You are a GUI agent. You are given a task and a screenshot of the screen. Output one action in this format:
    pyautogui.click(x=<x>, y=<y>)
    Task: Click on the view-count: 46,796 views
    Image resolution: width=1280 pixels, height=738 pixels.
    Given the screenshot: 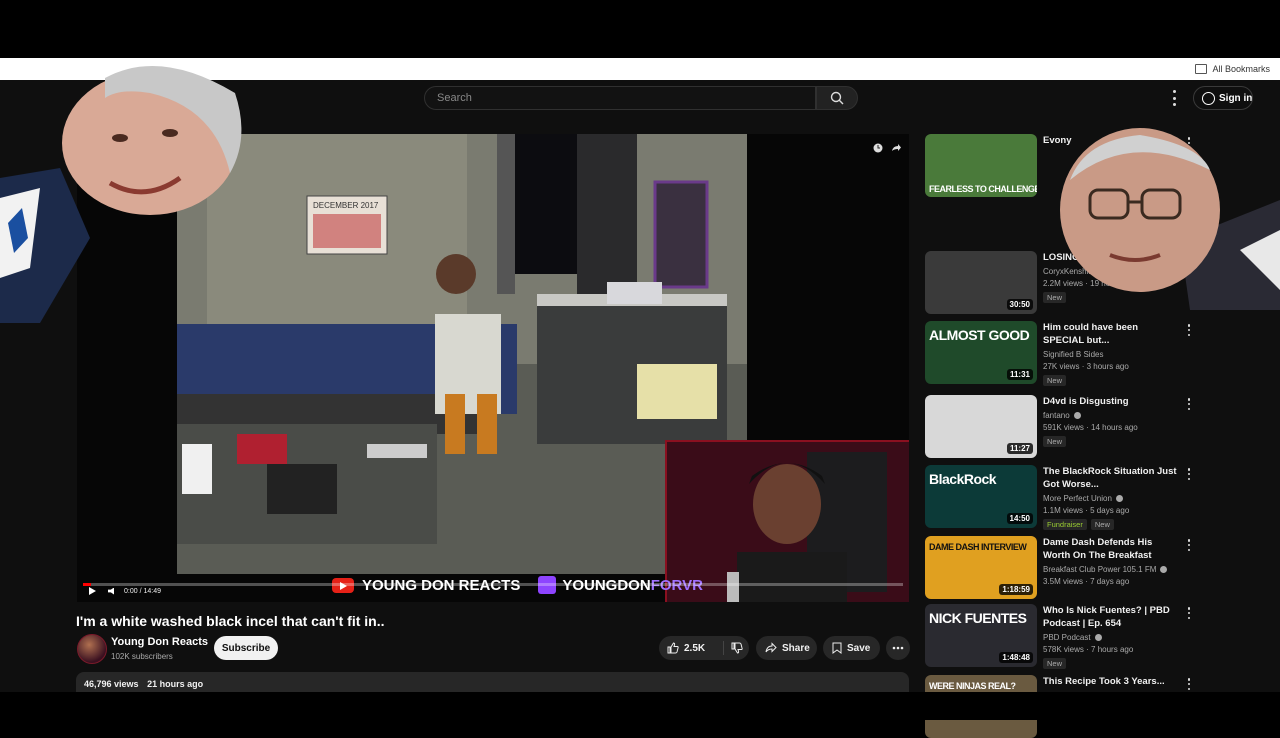 What is the action you would take?
    pyautogui.click(x=111, y=684)
    